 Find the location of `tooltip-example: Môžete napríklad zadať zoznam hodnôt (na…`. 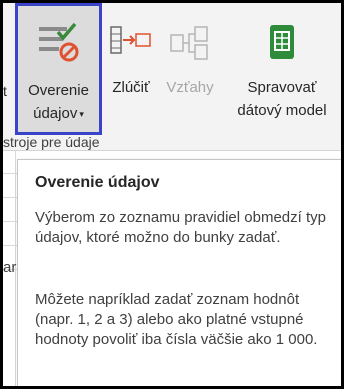

tooltip-example: Môžete napríklad zadať zoznam hodnôt (na… is located at coordinates (176, 319).